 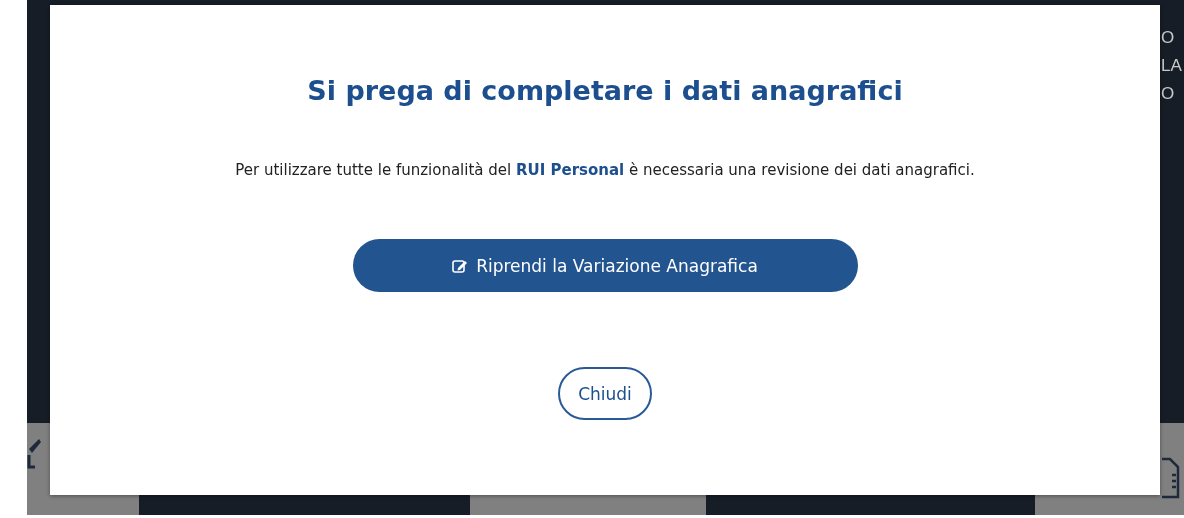 What do you see at coordinates (1170, 477) in the screenshot?
I see `document-icon` at bounding box center [1170, 477].